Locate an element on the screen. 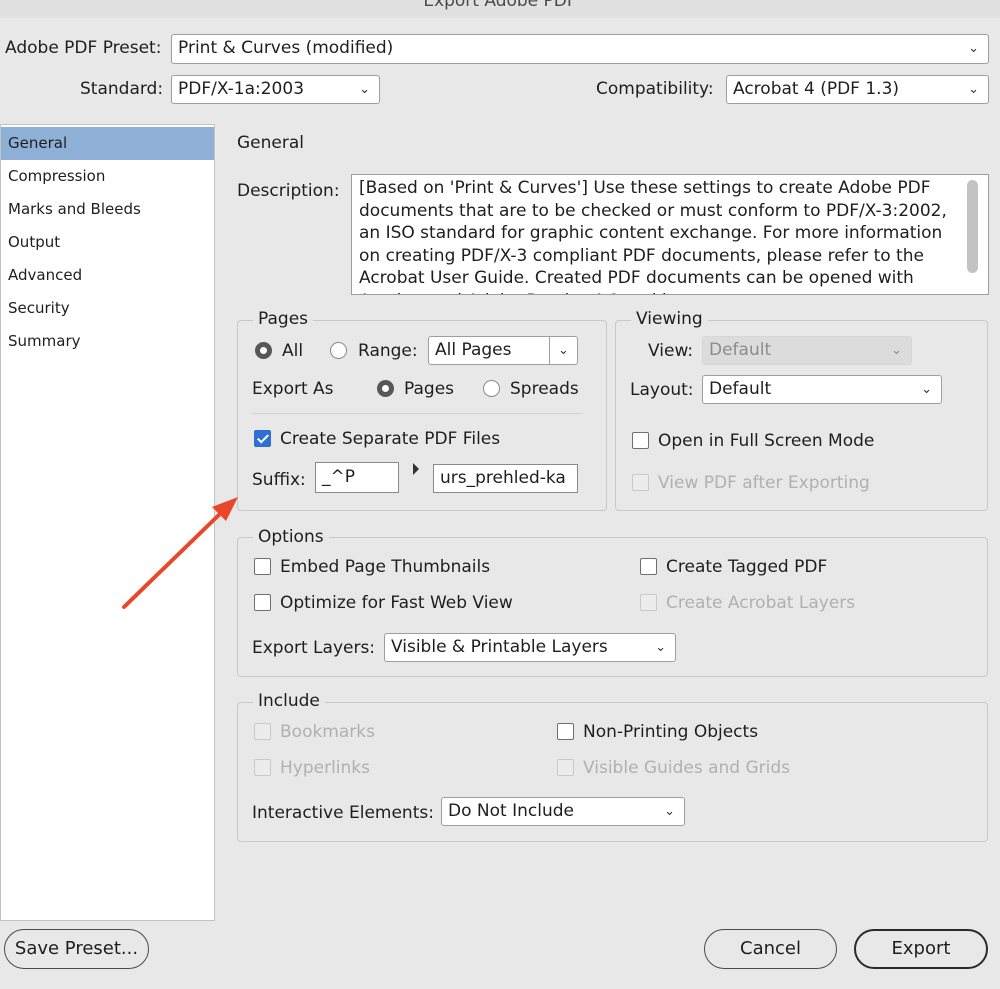 This screenshot has width=1000, height=989. export-layers-select: Visible & Printable Layers ⌄ is located at coordinates (530, 647).